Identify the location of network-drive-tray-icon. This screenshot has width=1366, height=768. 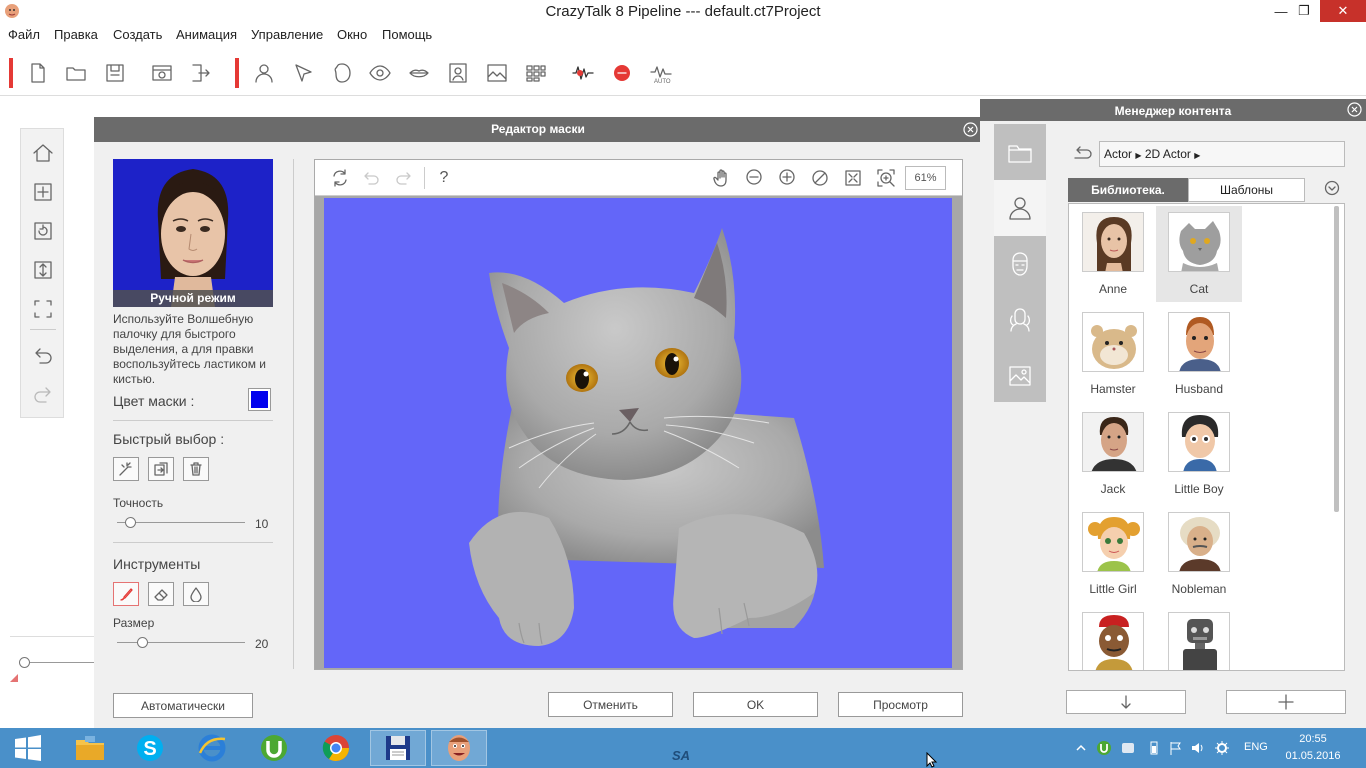
(1128, 748).